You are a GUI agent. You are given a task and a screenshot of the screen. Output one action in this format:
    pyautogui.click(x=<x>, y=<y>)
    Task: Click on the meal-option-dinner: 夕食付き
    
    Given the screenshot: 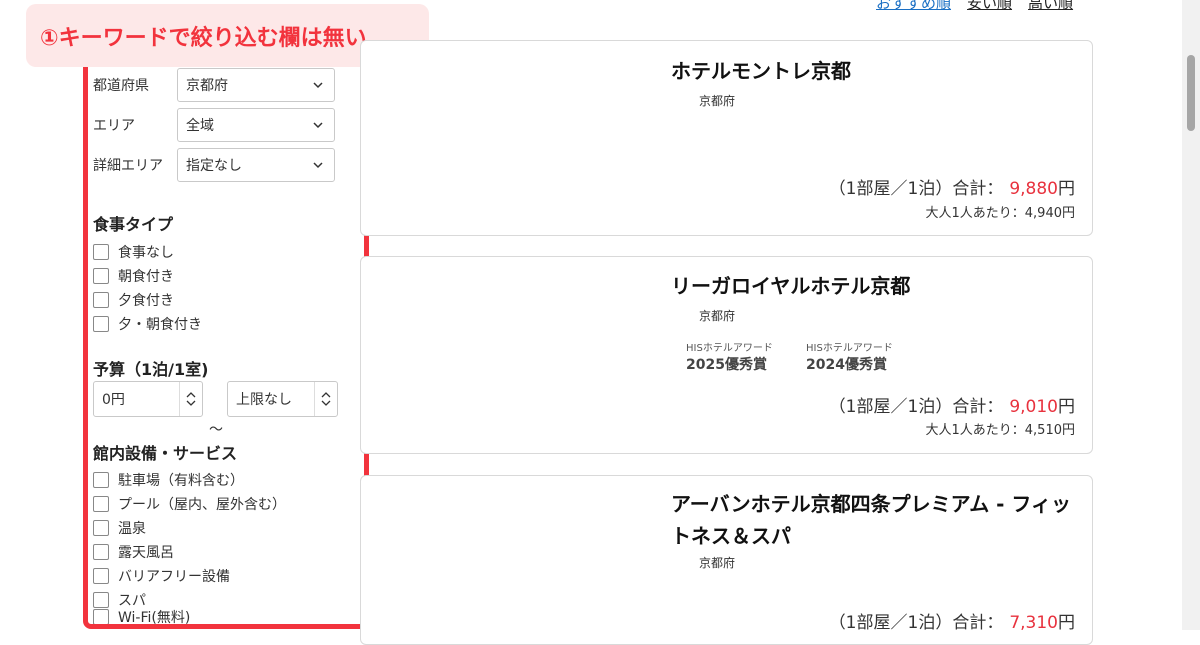 What is the action you would take?
    pyautogui.click(x=133, y=300)
    